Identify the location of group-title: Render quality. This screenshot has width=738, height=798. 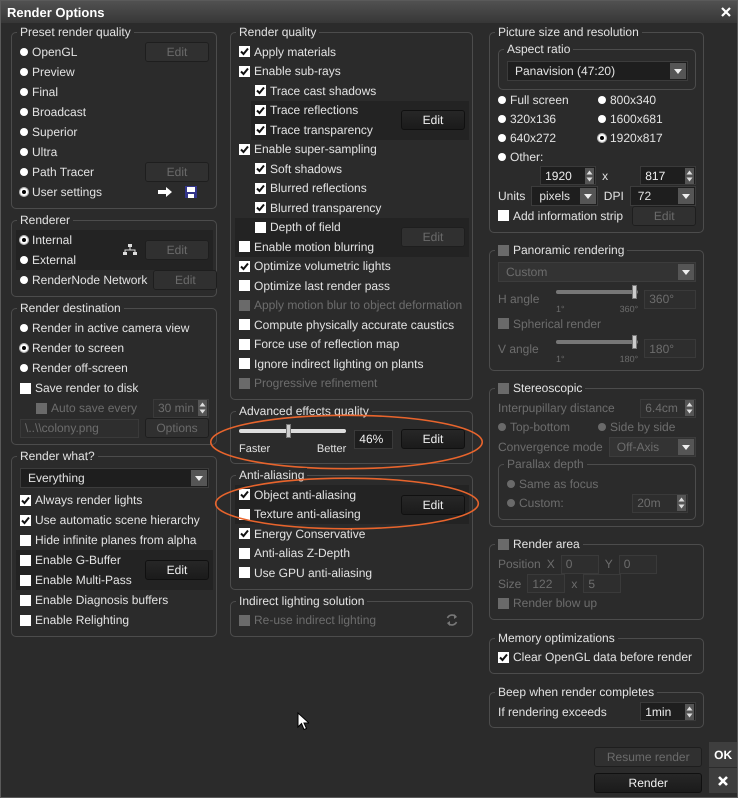
(277, 32).